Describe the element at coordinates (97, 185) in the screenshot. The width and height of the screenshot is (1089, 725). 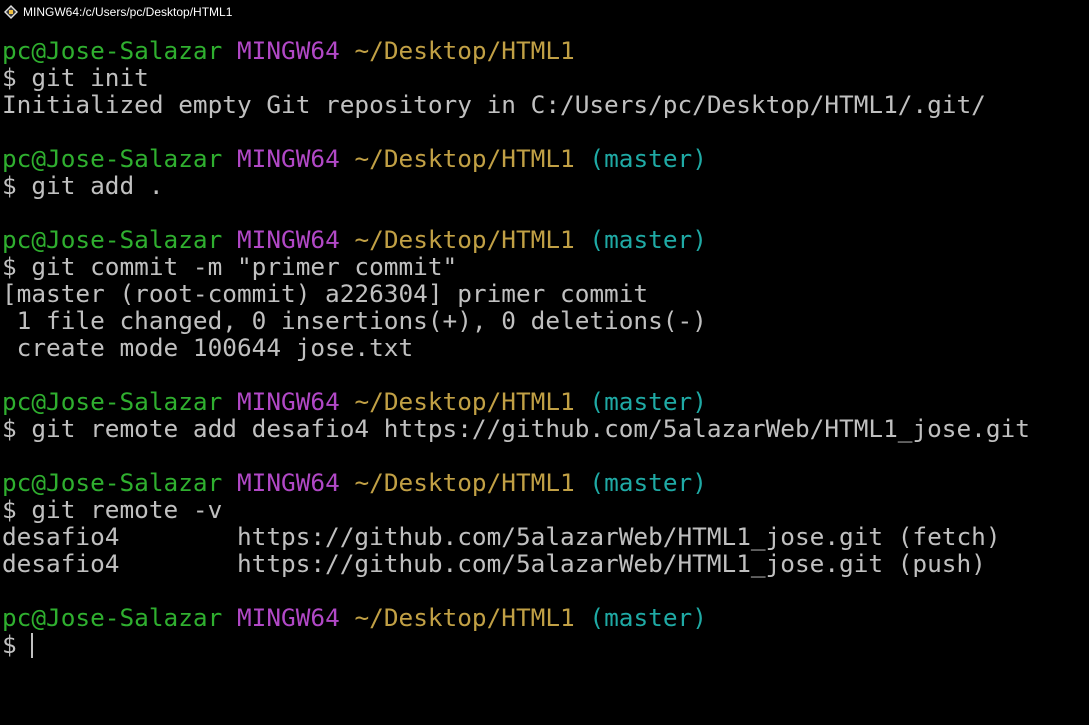
I see `command-text: git add .` at that location.